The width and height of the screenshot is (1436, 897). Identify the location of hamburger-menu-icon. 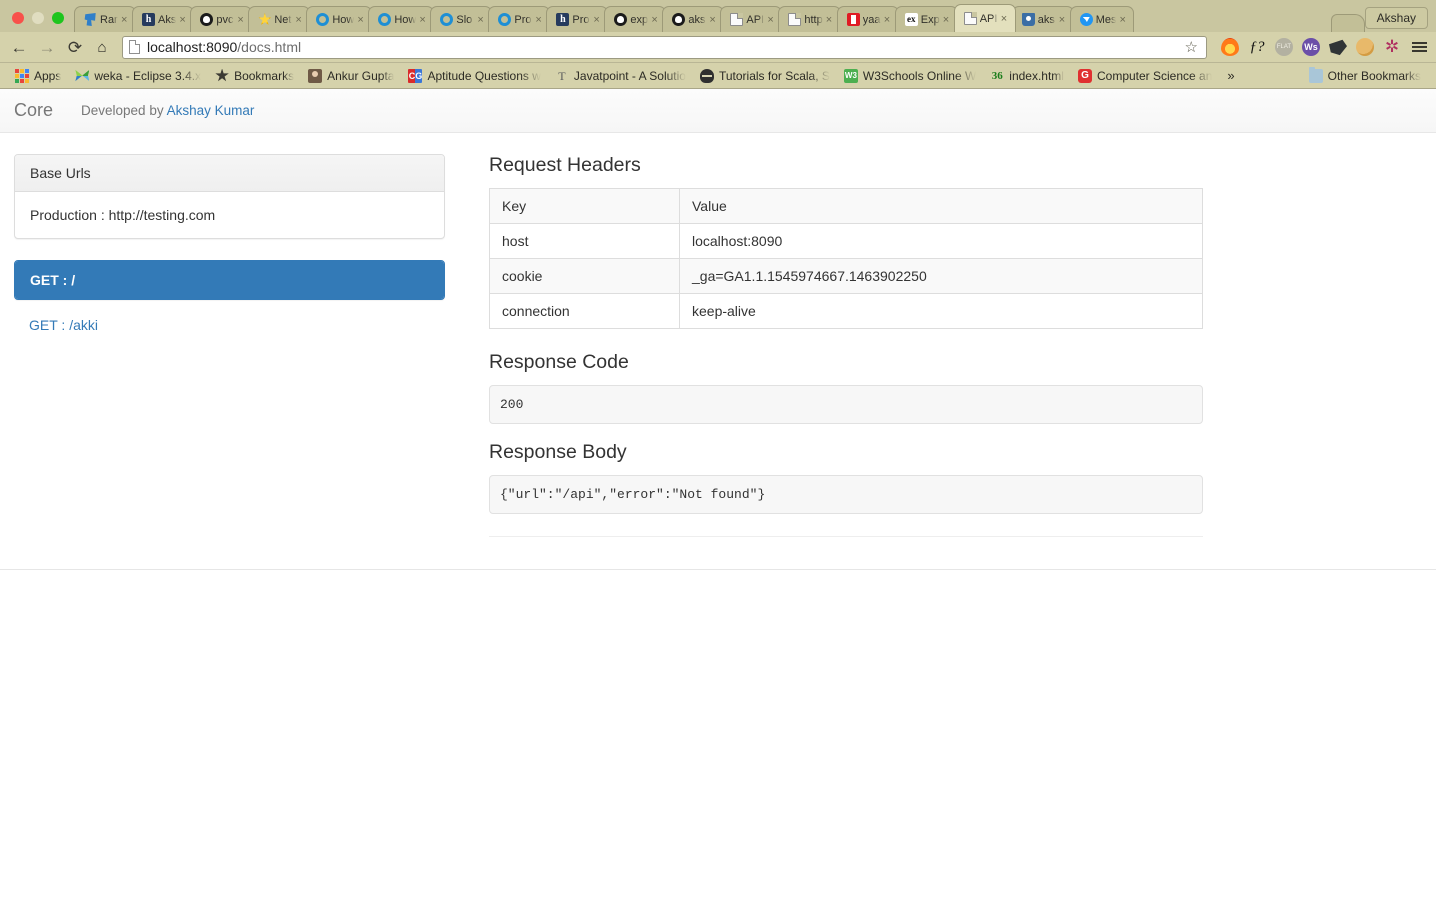
(1419, 47).